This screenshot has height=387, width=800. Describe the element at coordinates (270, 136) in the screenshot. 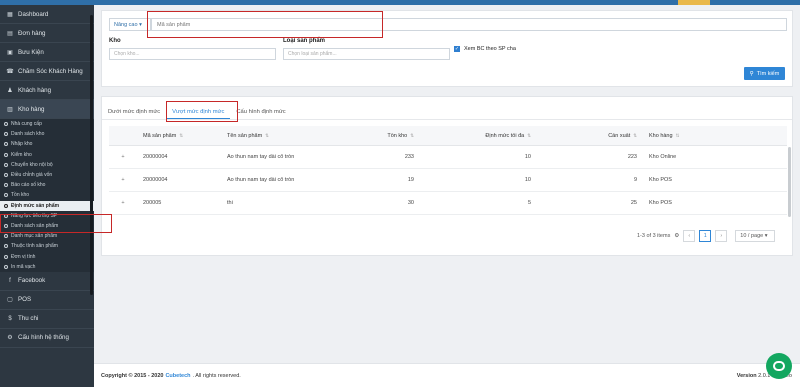

I see `column-header: Tên sản phẩm ⇅` at that location.